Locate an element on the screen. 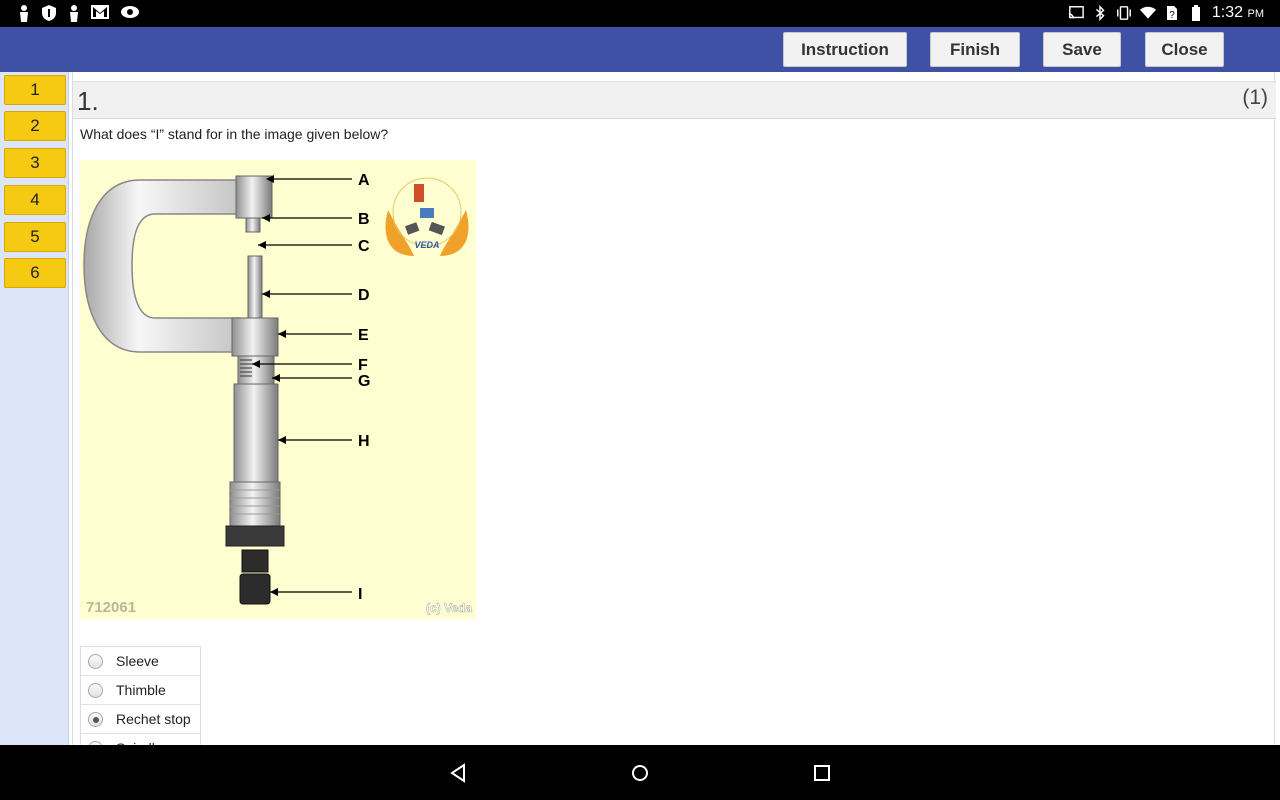 The width and height of the screenshot is (1280, 800). close-button: Close is located at coordinates (1184, 49).